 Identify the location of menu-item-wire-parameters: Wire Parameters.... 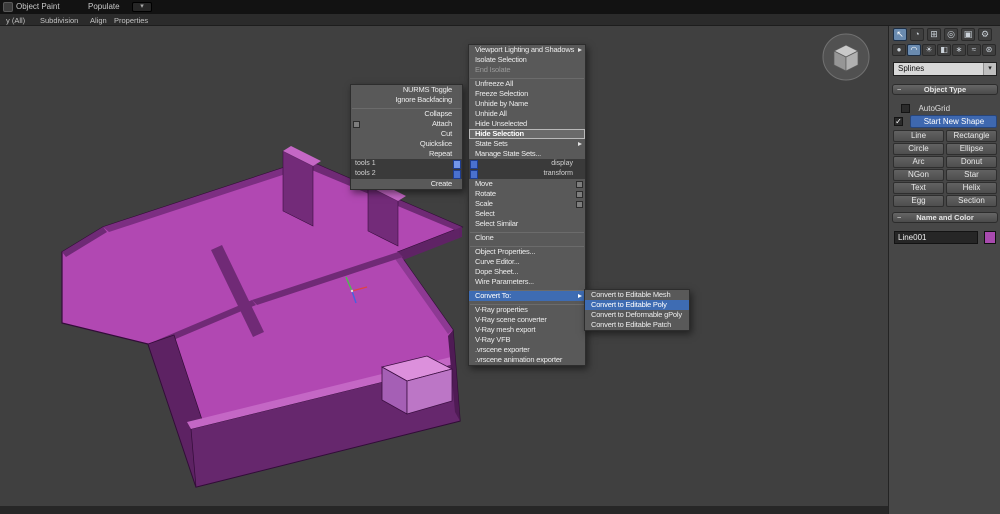
(527, 282).